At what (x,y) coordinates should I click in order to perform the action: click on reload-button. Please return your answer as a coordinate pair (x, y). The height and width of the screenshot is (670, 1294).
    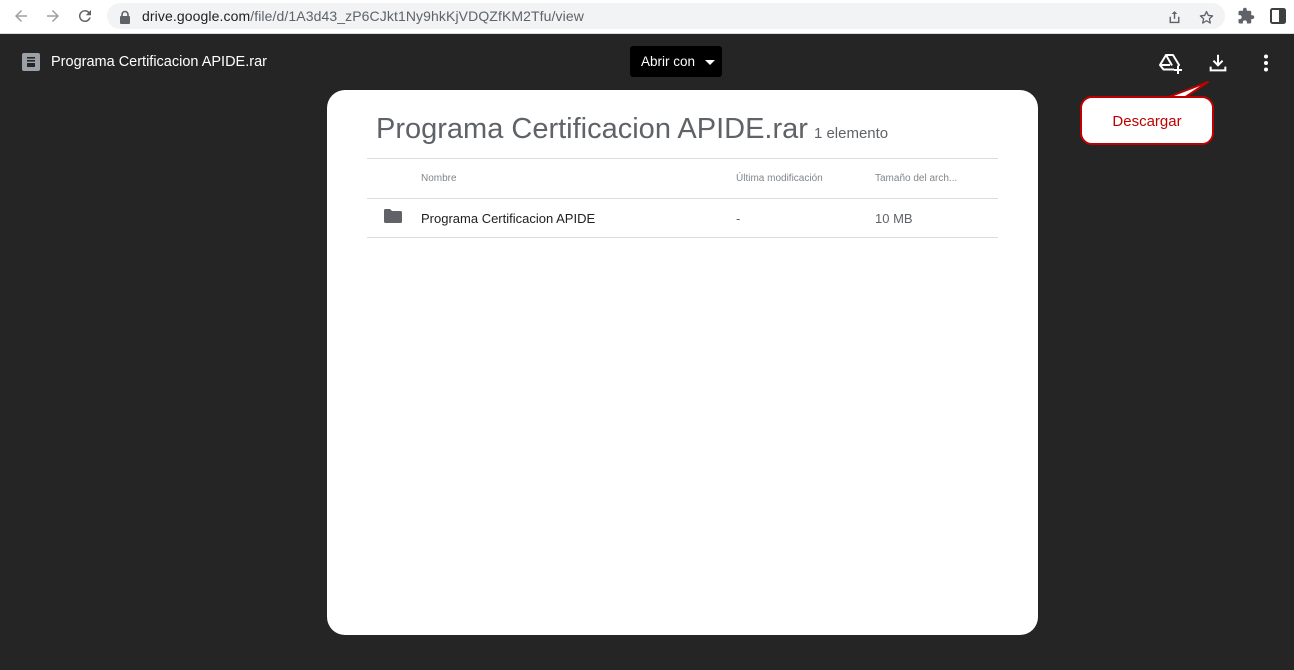
    Looking at the image, I should click on (85, 16).